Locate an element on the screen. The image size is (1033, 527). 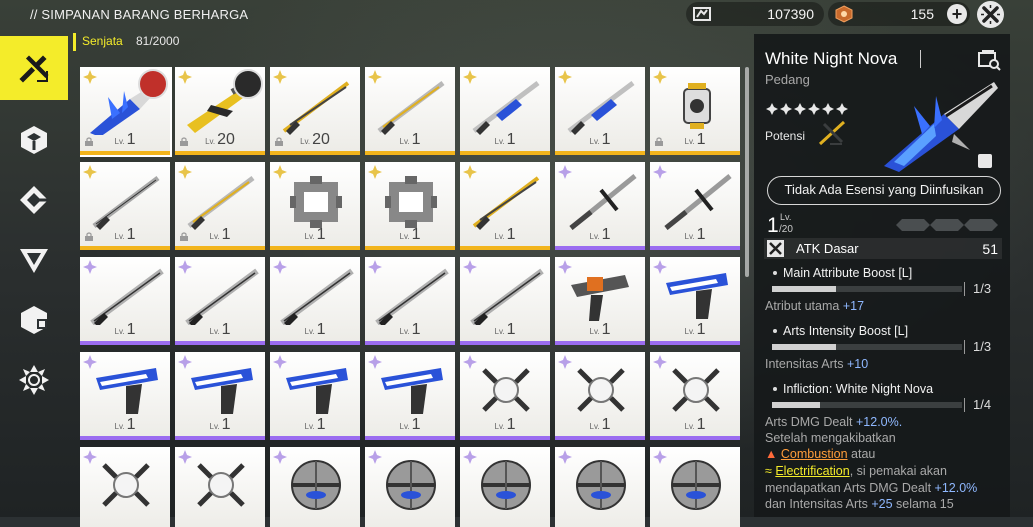
top-bar: // SIMPANAN BARANG BERHARGA 107390 155 + is located at coordinates (516, 15).